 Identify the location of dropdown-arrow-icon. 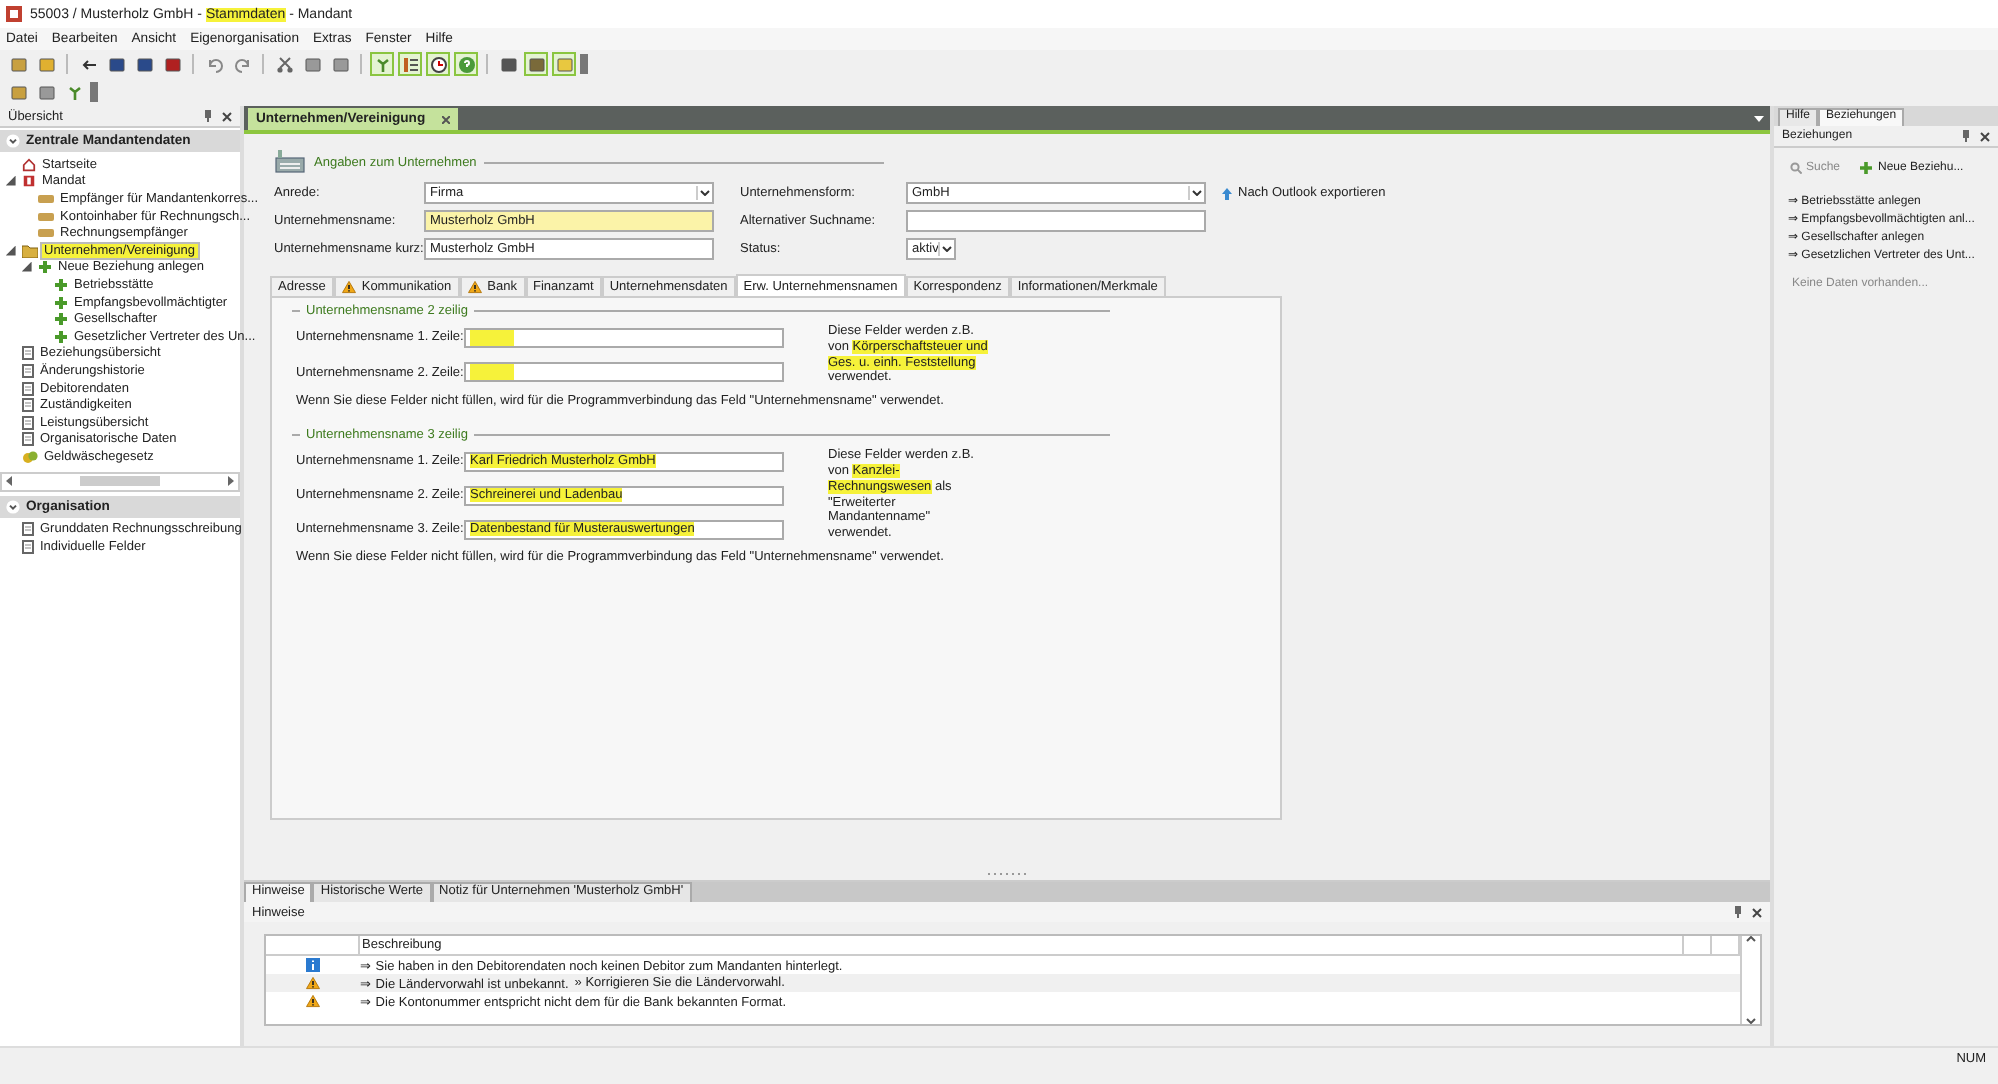
(1759, 118).